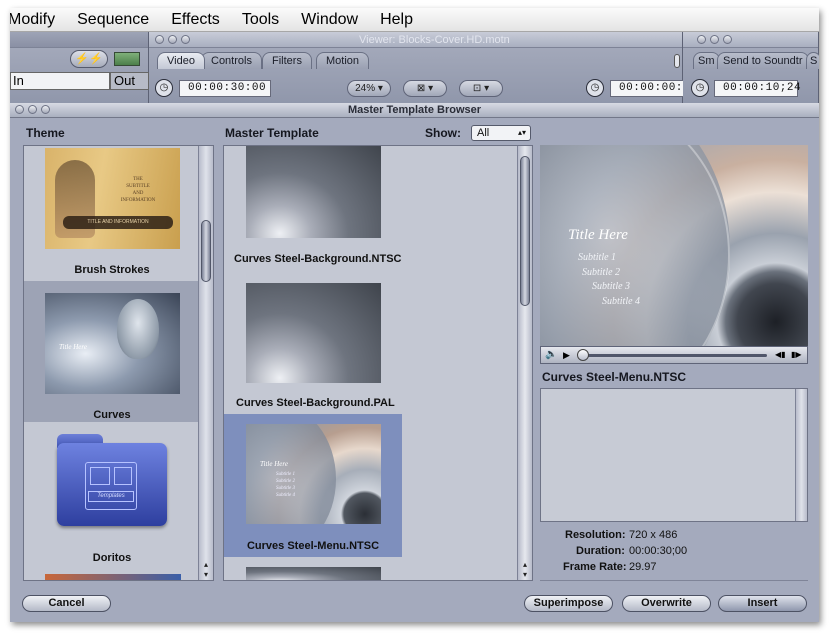  I want to click on tab-s: S, so click(812, 60).